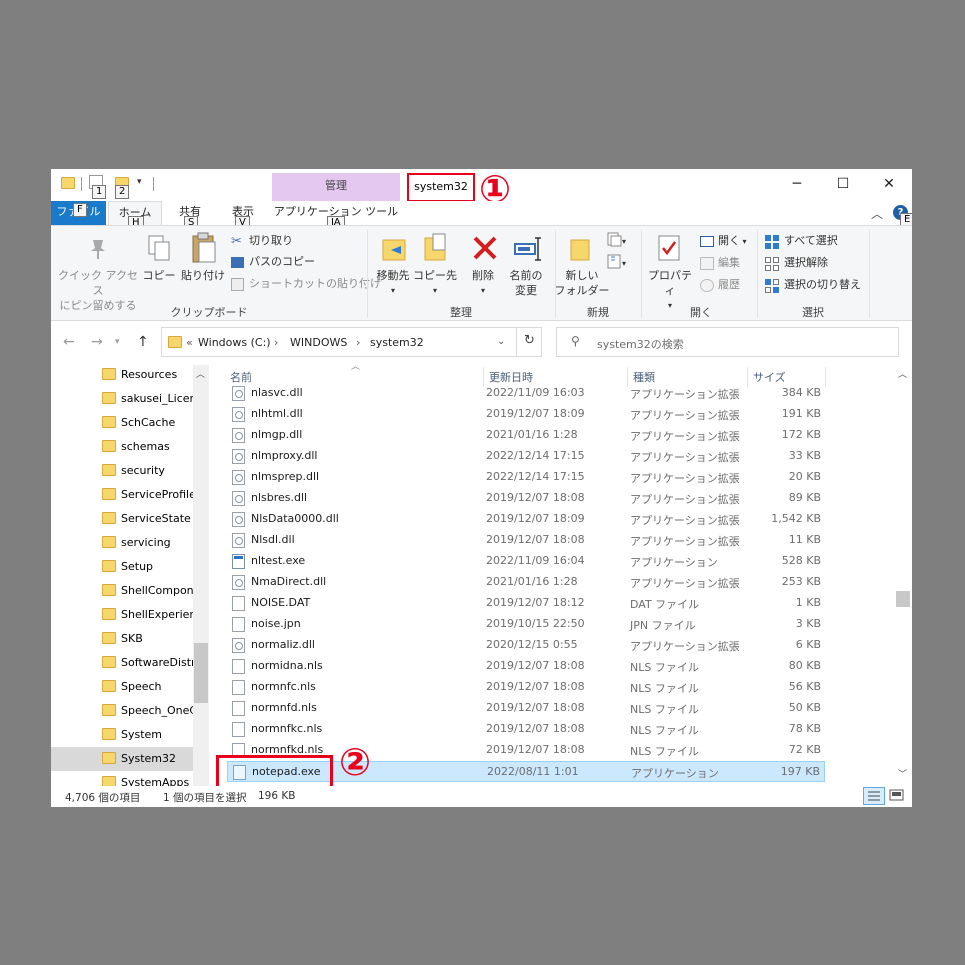  I want to click on pin-quick-access-button: クイック アクセス にピン留めする, so click(98, 290).